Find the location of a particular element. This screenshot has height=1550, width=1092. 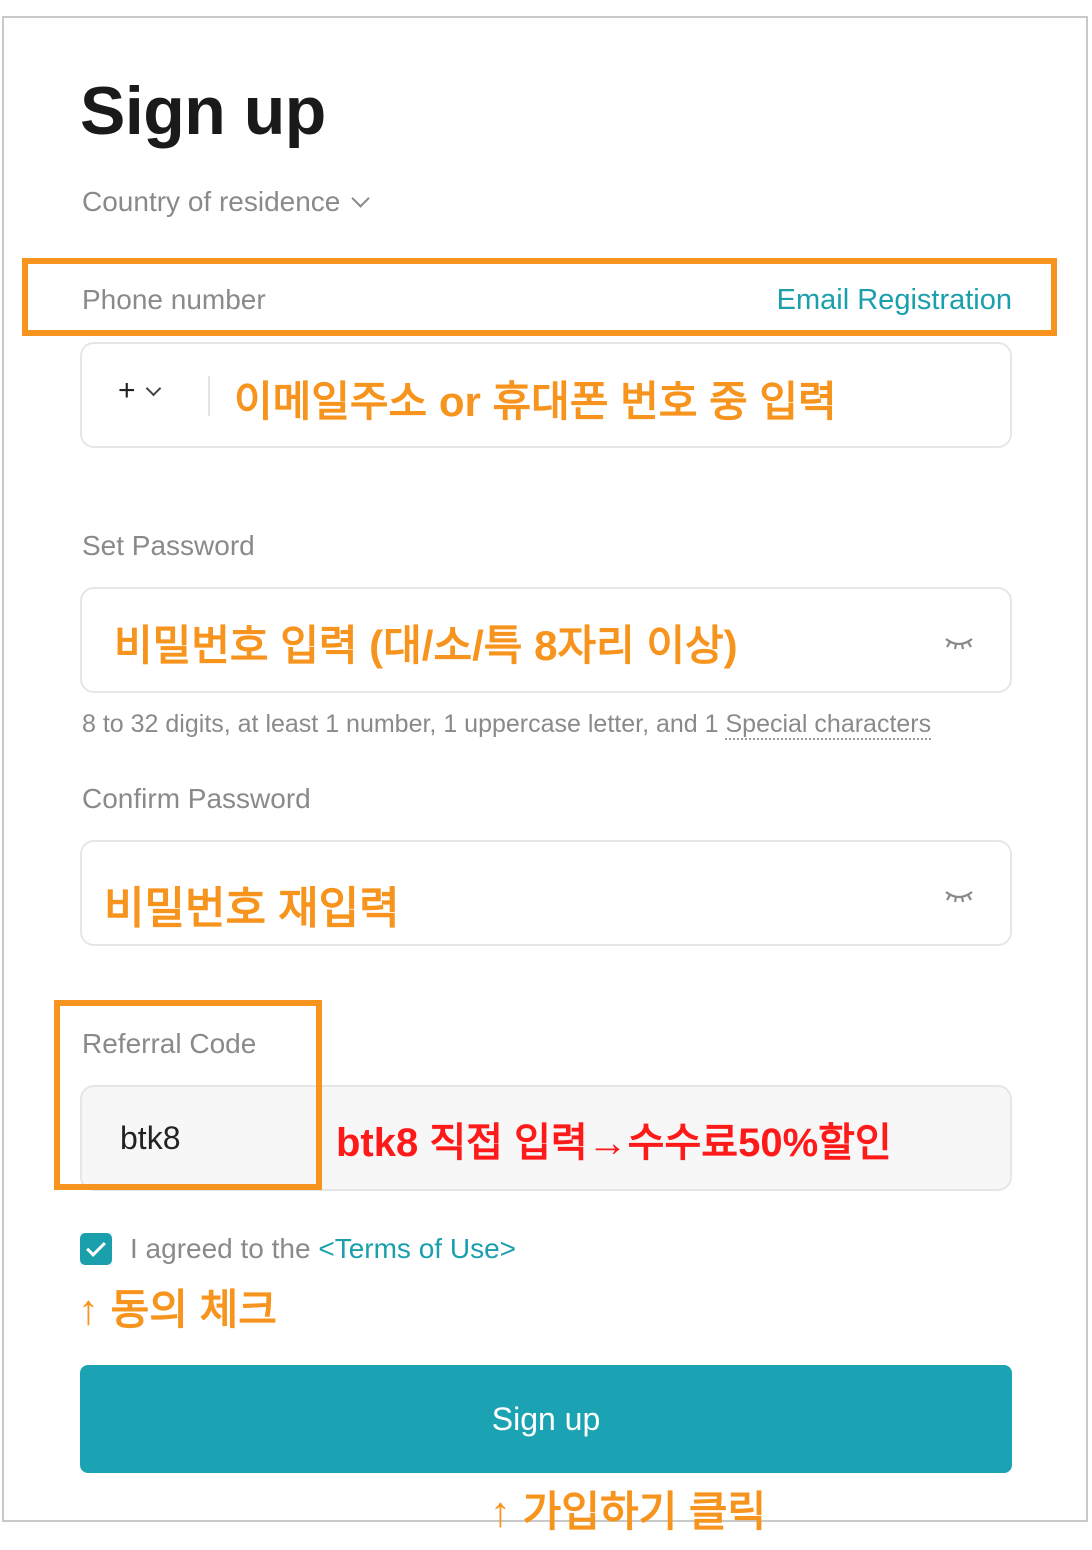

agreement-text: I agreed to the is located at coordinates (224, 1248).